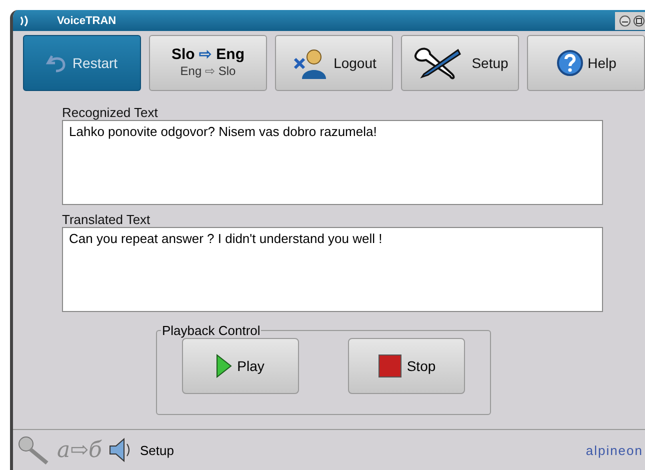  I want to click on window-title: VoiceTRAN, so click(86, 20).